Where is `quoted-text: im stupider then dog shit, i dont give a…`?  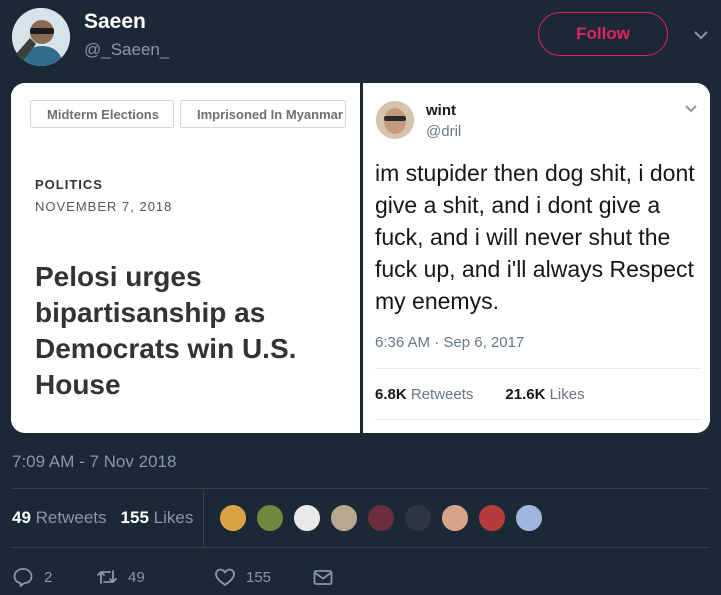
quoted-text: im stupider then dog shit, i dont give a… is located at coordinates (535, 237).